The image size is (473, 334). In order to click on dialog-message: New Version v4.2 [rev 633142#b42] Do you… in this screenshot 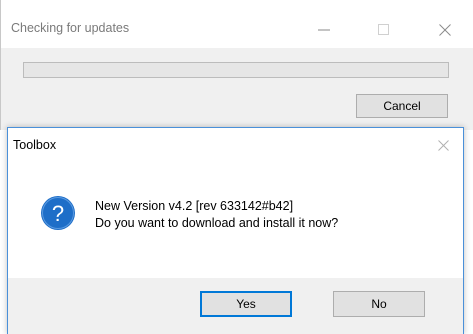, I will do `click(216, 215)`.